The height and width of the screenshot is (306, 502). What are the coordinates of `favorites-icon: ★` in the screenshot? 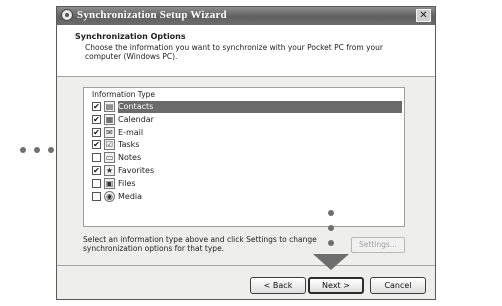 It's located at (109, 170).